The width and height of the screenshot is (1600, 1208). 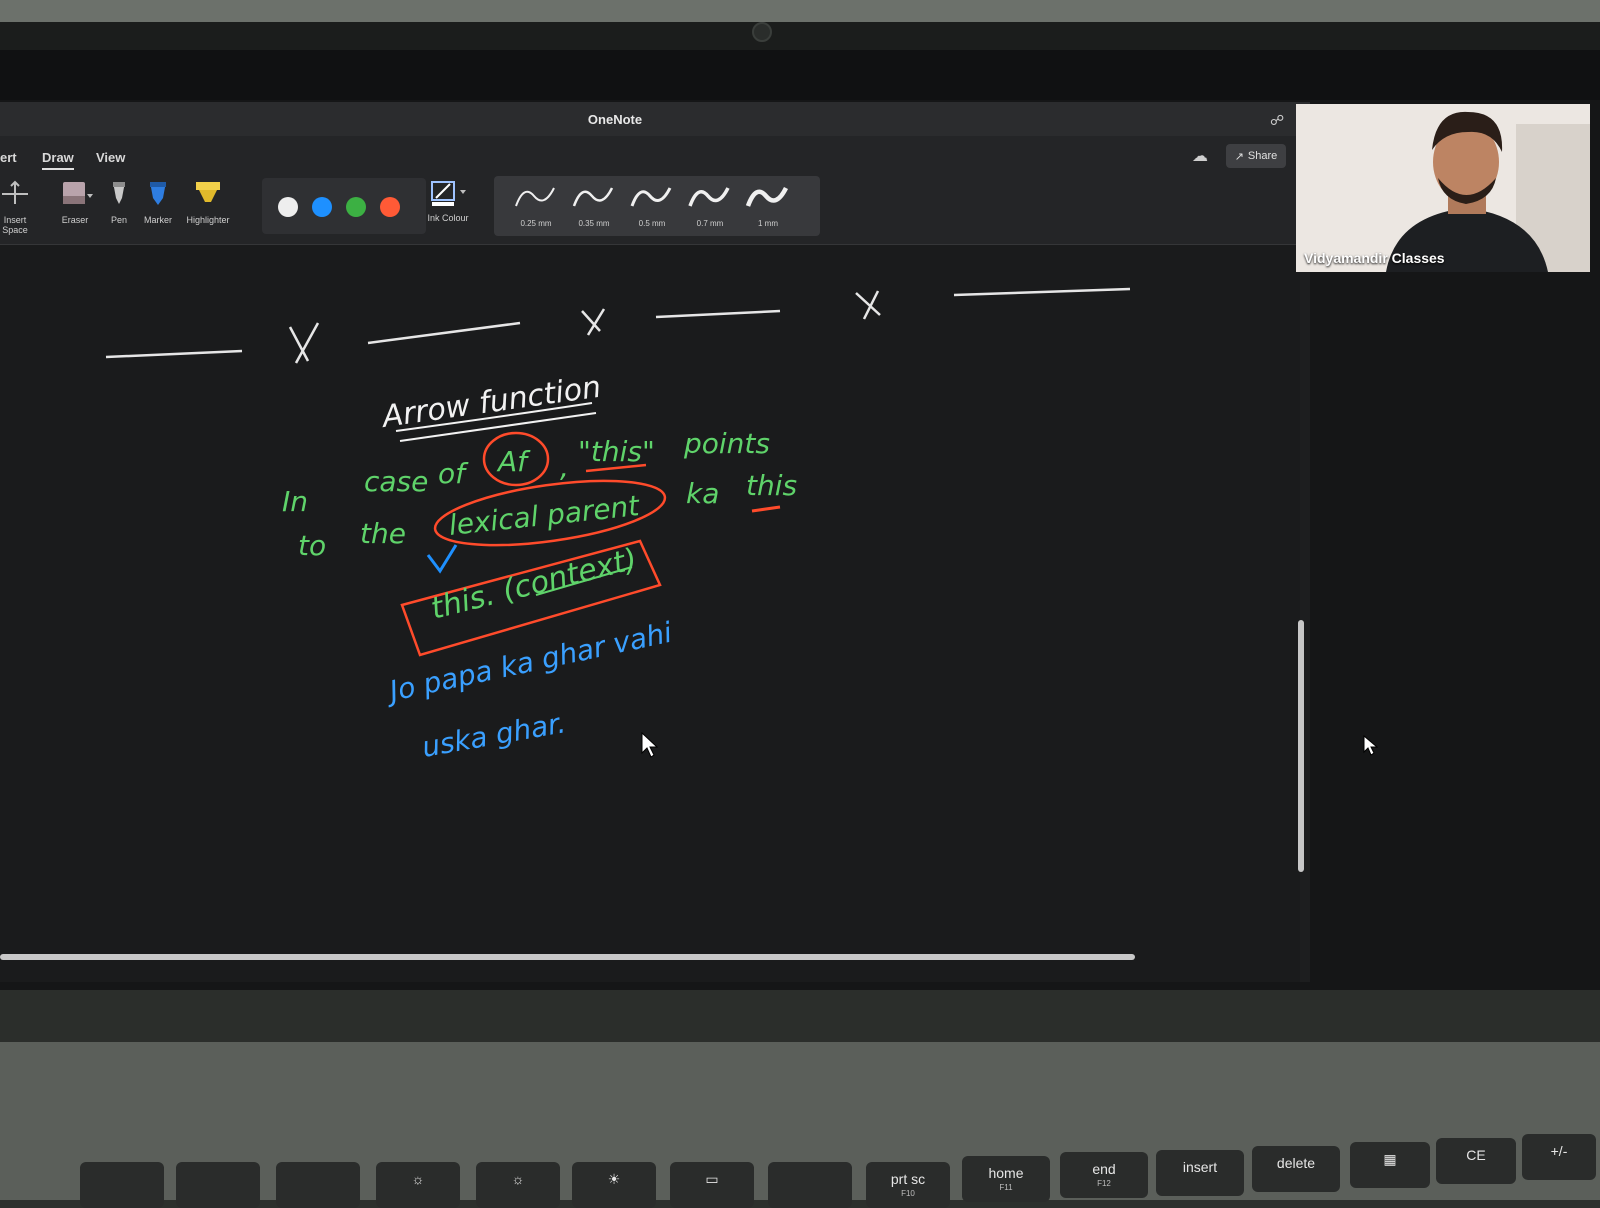 What do you see at coordinates (453, 473) in the screenshot?
I see `word-of: of` at bounding box center [453, 473].